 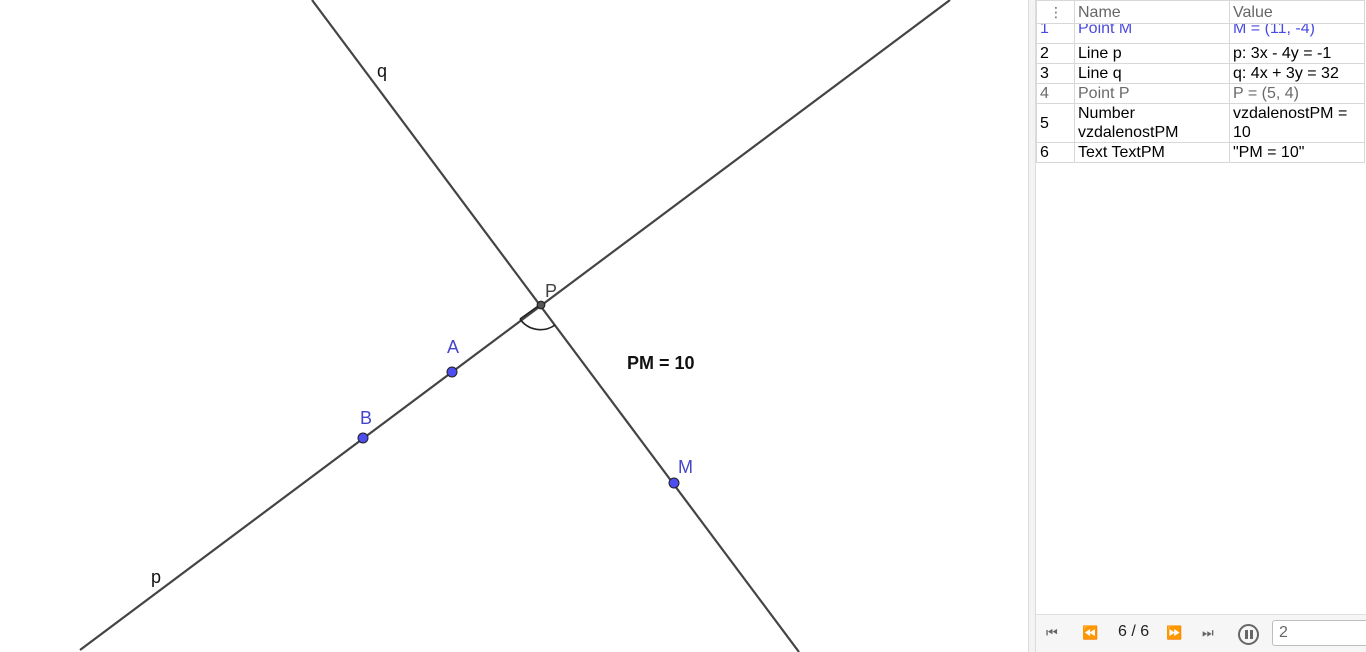 What do you see at coordinates (1174, 633) in the screenshot?
I see `next-step-icon: ⏩` at bounding box center [1174, 633].